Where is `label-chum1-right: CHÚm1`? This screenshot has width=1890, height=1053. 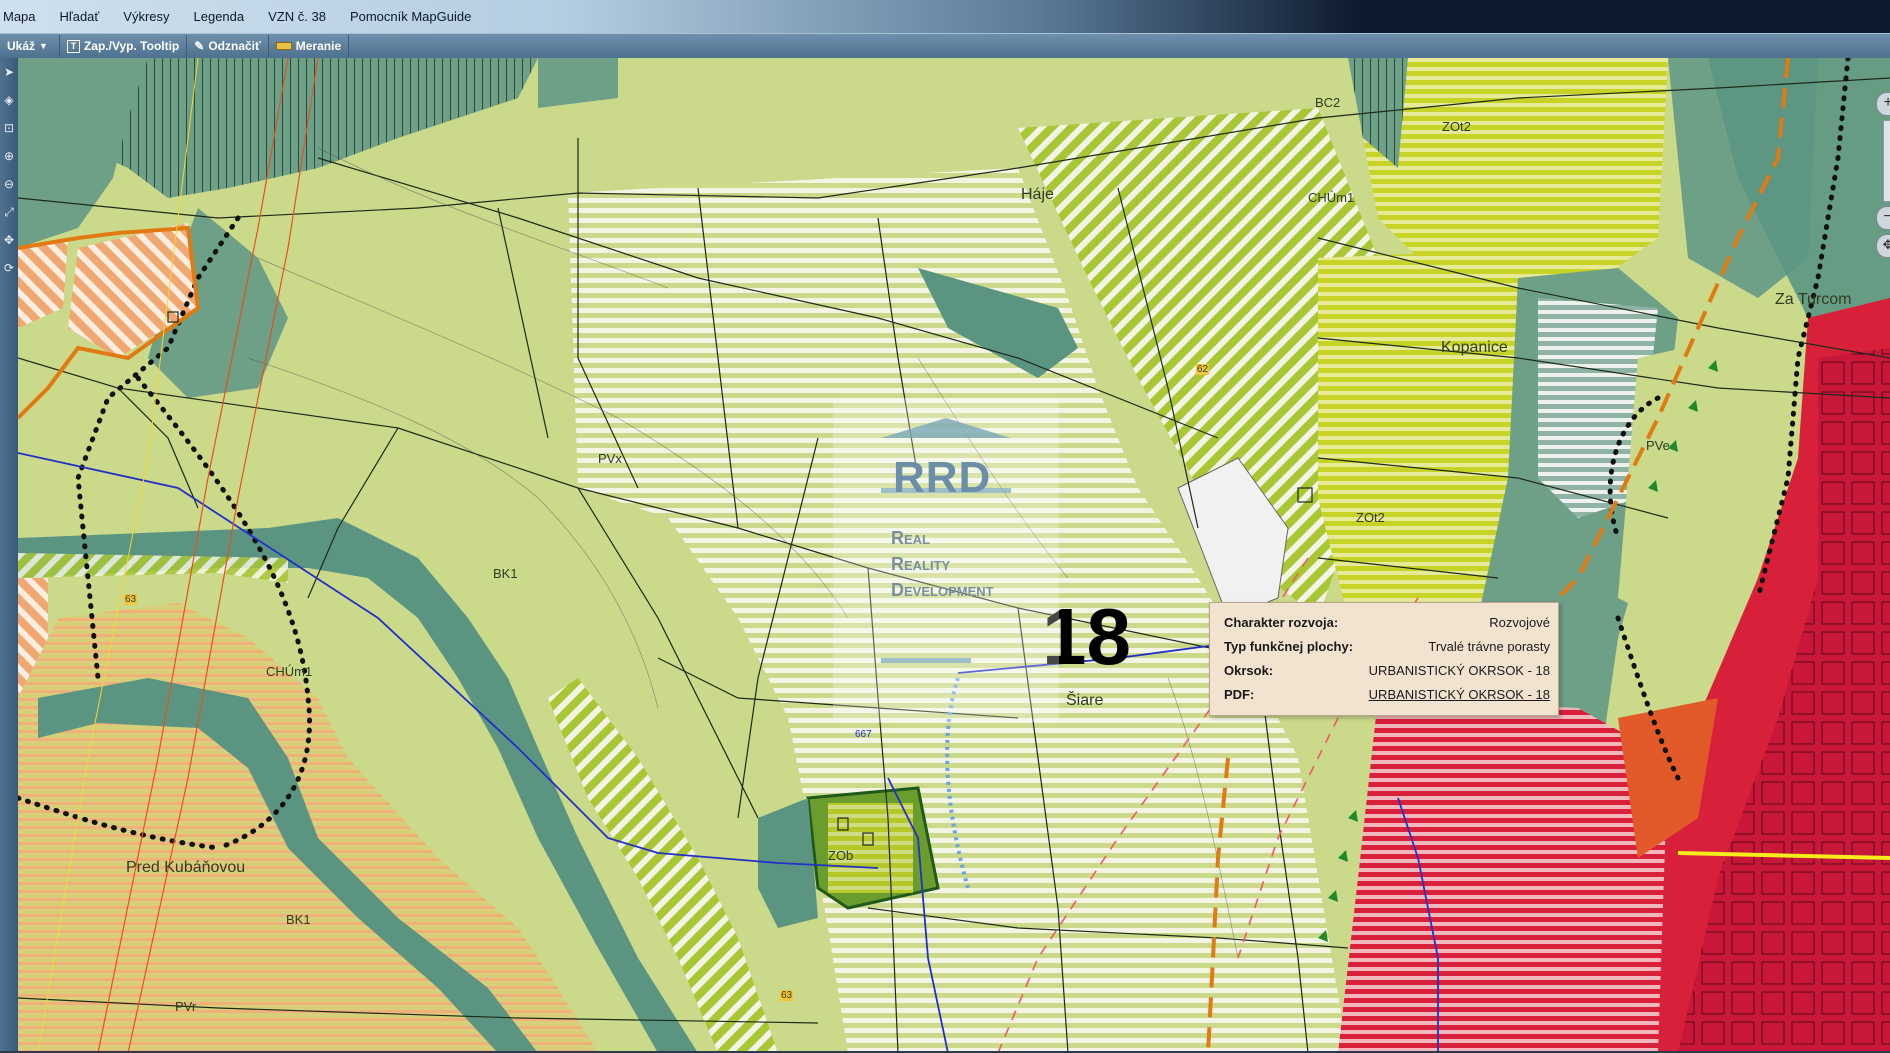
label-chum1-right: CHÚm1 is located at coordinates (1331, 197).